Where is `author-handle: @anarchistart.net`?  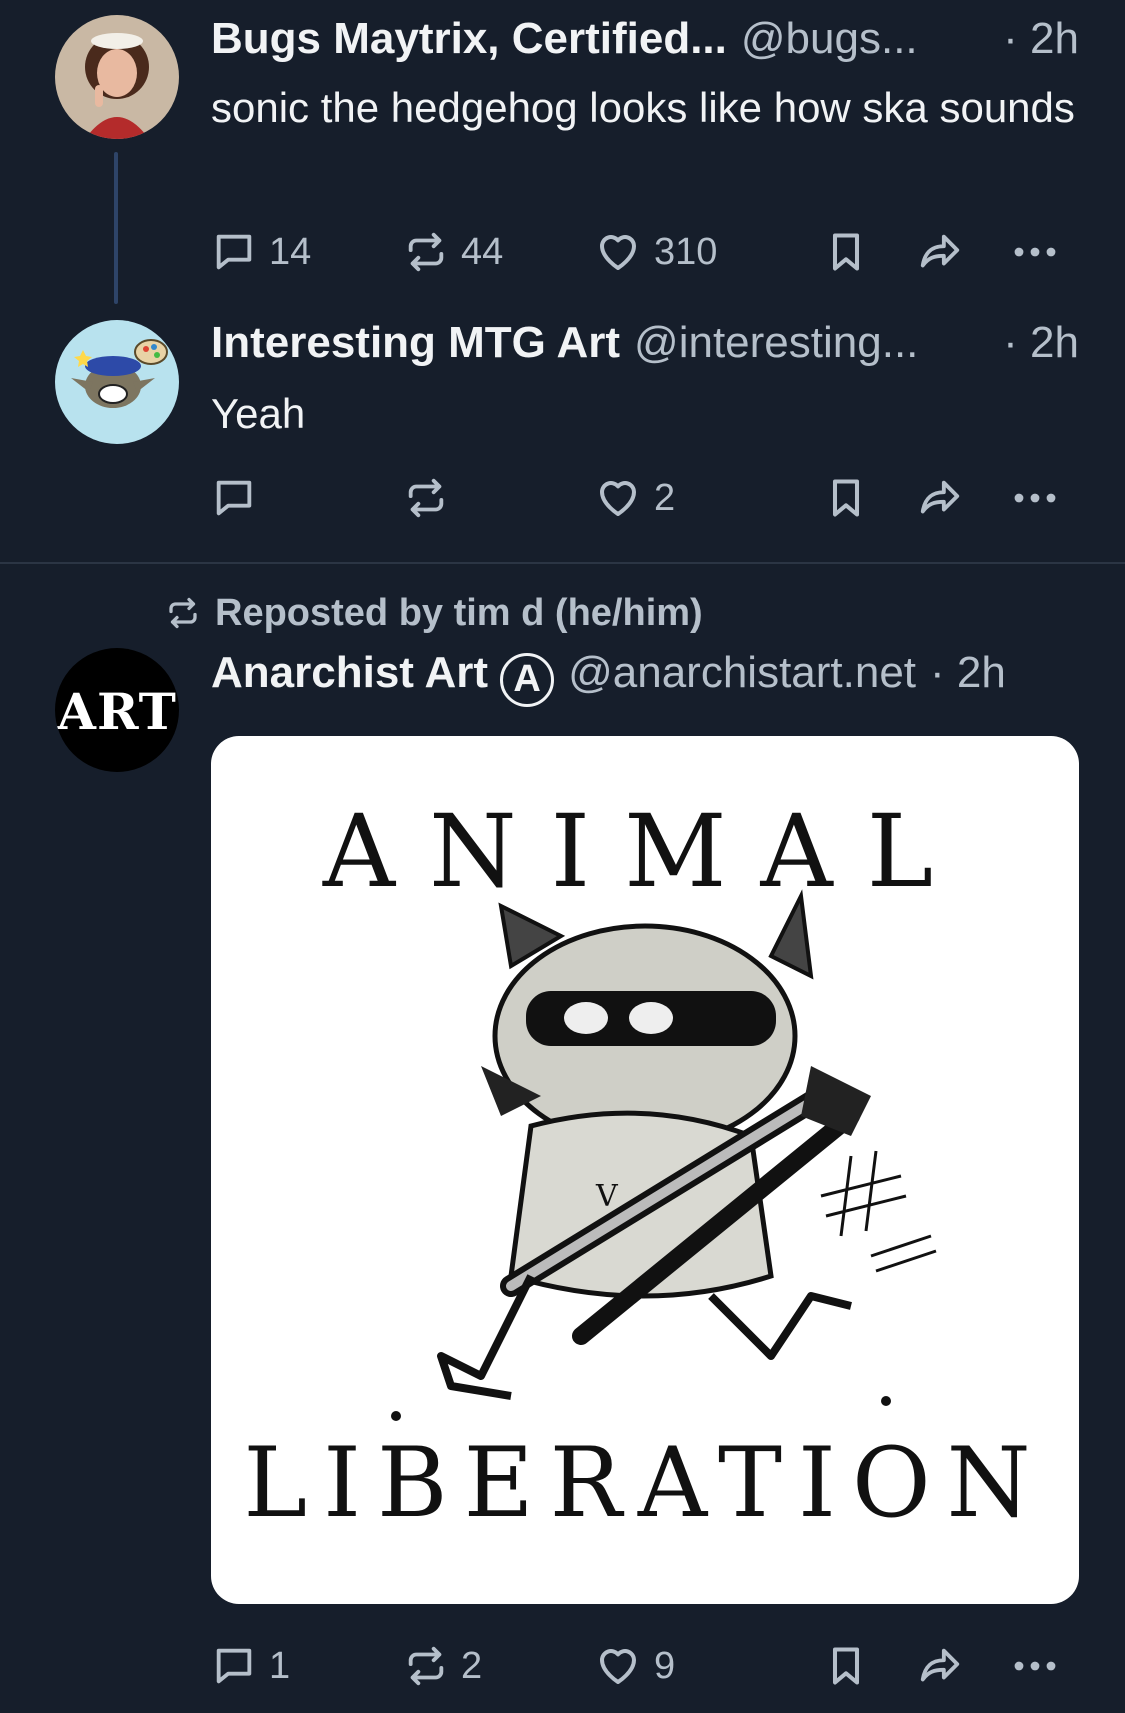
author-handle: @anarchistart.net is located at coordinates (742, 673).